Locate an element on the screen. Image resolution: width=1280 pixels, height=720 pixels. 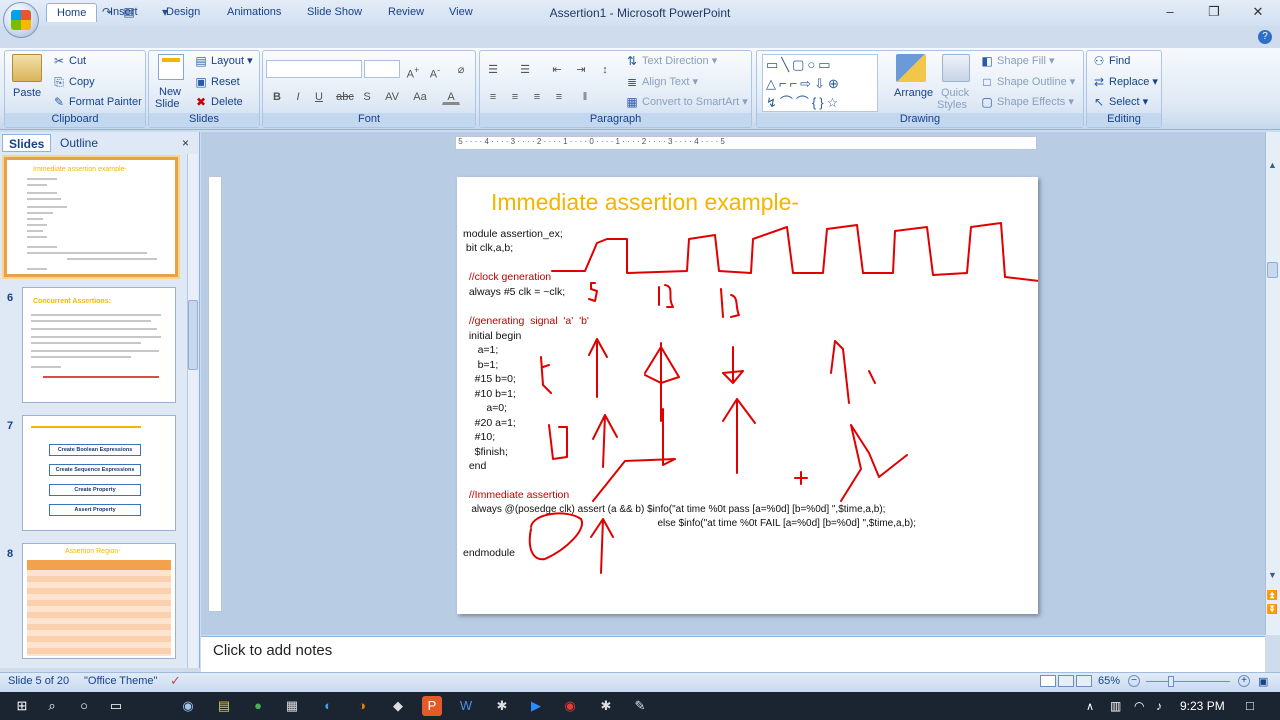
shadow-icon: S is located at coordinates (367, 96).